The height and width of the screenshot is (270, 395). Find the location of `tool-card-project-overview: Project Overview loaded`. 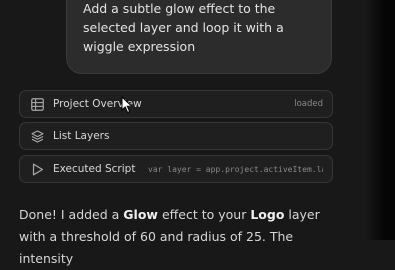

tool-card-project-overview: Project Overview loaded is located at coordinates (176, 104).